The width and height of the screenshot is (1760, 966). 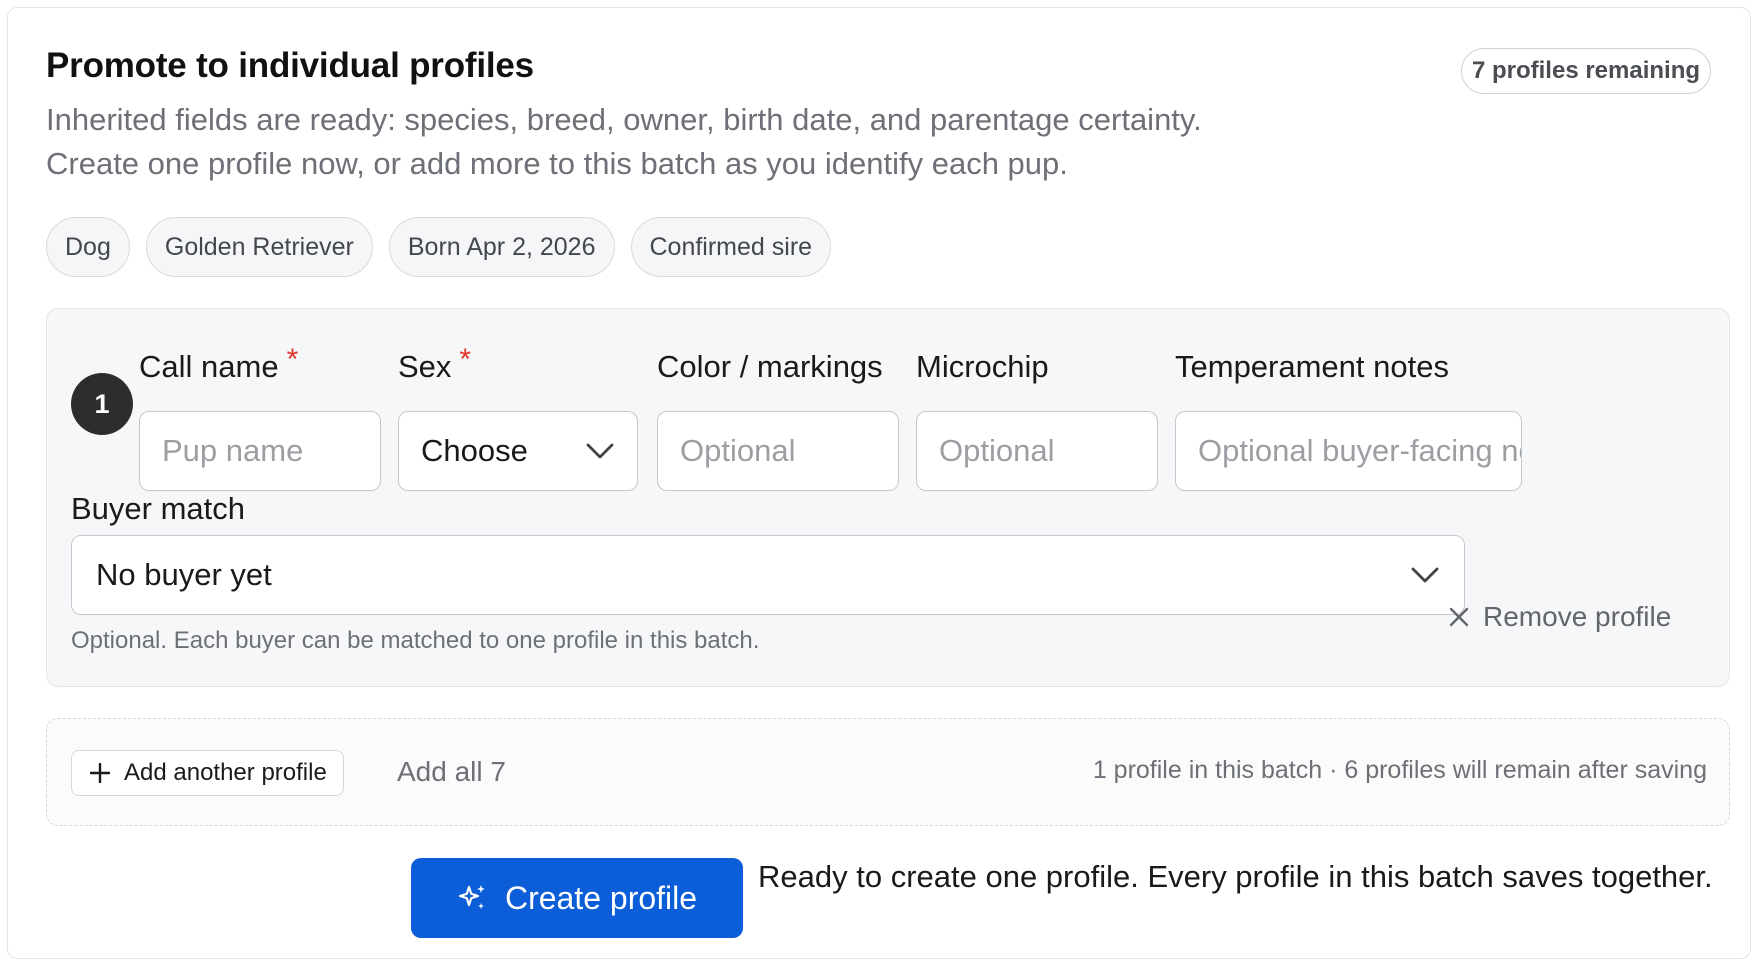 I want to click on color-markings-field: Color / markings Optional, so click(x=778, y=416).